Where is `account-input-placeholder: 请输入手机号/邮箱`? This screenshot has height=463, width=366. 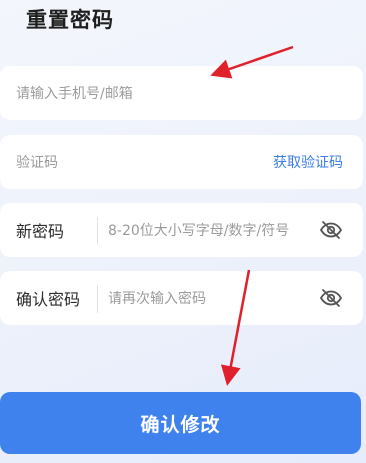
account-input-placeholder: 请输入手机号/邮箱 is located at coordinates (74, 93).